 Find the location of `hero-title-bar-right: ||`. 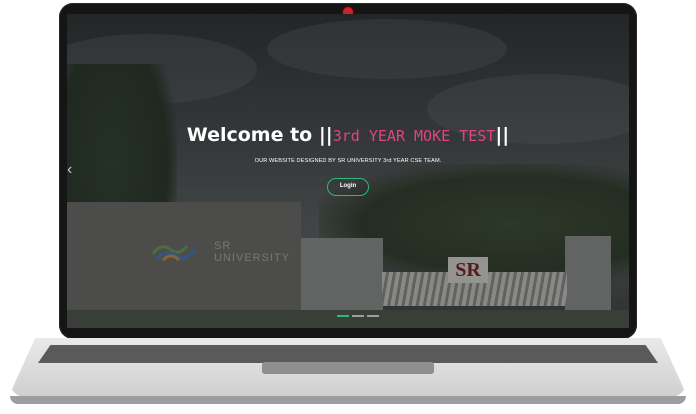

hero-title-bar-right: || is located at coordinates (502, 135).